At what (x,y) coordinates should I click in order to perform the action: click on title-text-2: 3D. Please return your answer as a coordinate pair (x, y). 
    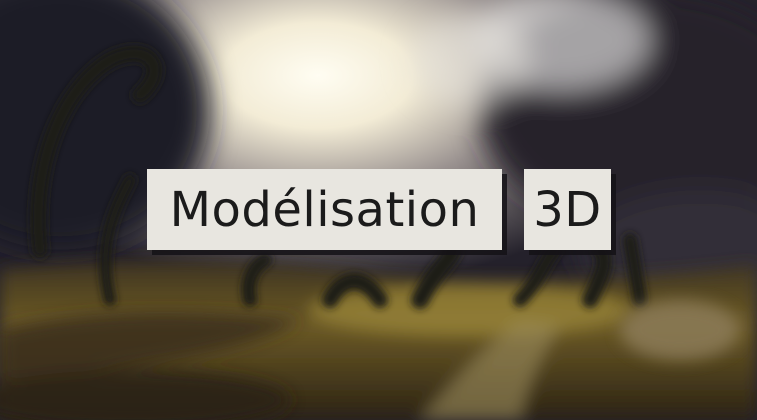
    Looking at the image, I should click on (567, 209).